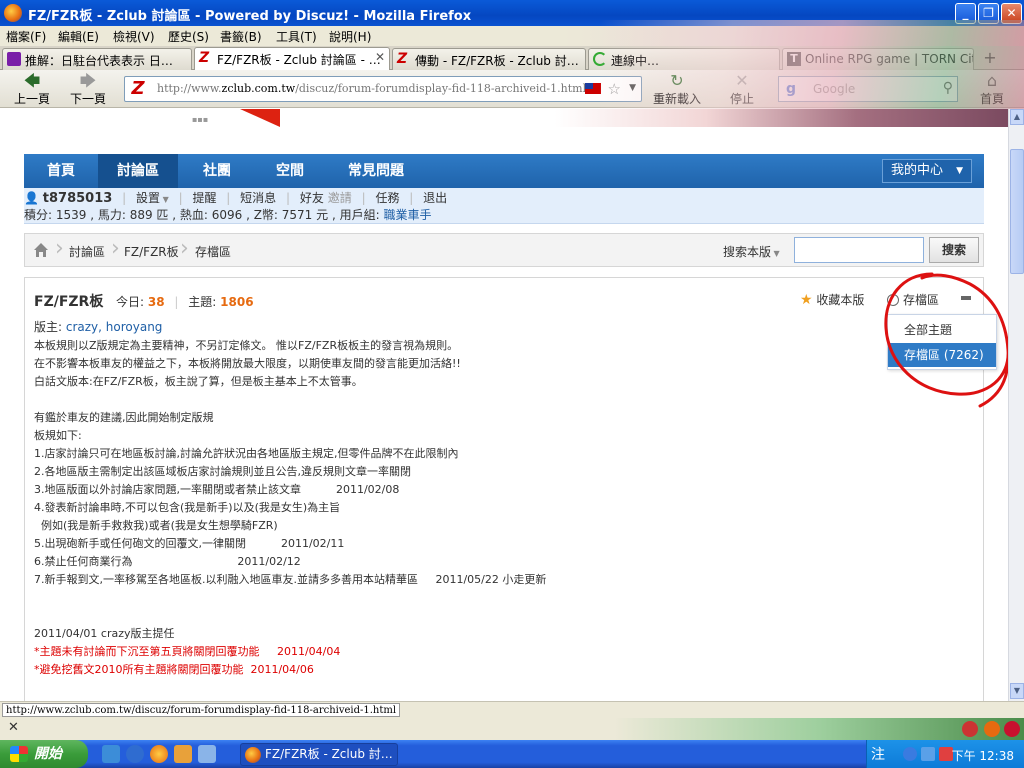  Describe the element at coordinates (992, 80) in the screenshot. I see `home-icon: ⌂` at that location.